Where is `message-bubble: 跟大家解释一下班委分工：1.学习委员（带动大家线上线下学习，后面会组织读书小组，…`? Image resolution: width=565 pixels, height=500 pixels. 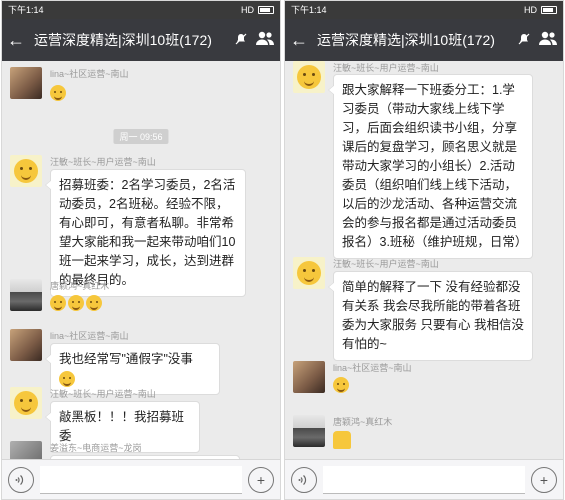
message-bubble: 跟大家解释一下班委分工：1.学习委员（带动大家线上线下学习，后面会组织读书小组，… is located at coordinates (430, 166).